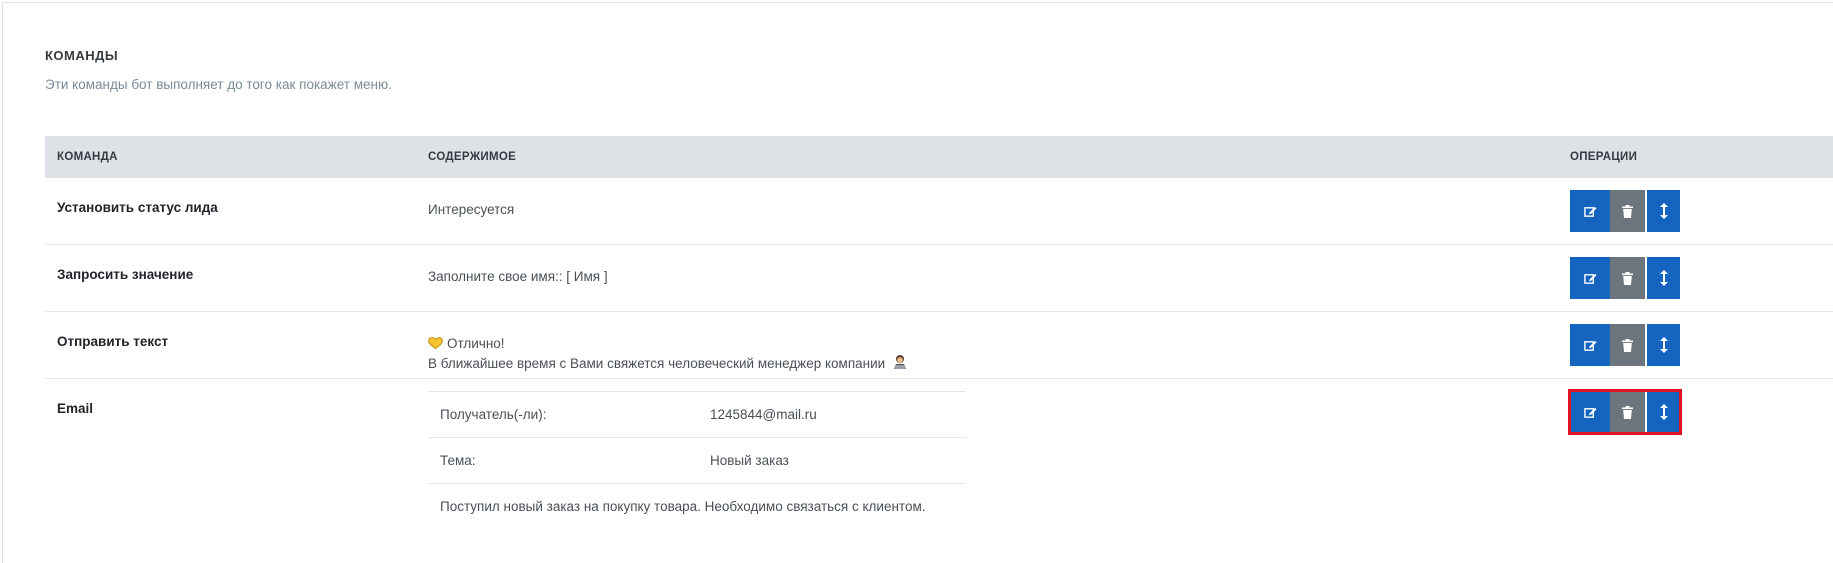 Image resolution: width=1833 pixels, height=563 pixels. Describe the element at coordinates (476, 343) in the screenshot. I see `content-line-1: Отлично!` at that location.